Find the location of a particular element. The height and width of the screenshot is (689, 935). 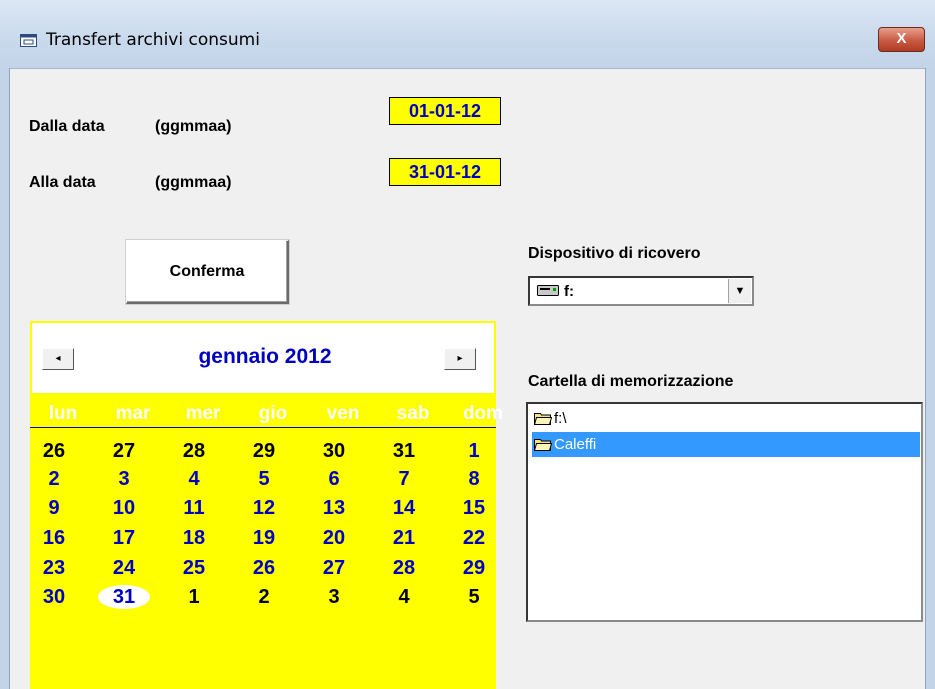

folder-list: f:\ Caleffi is located at coordinates (724, 512).